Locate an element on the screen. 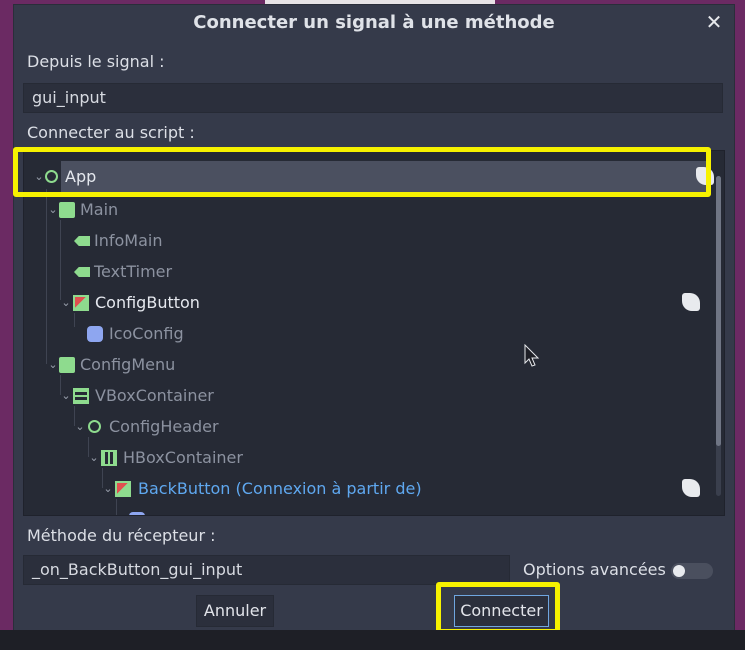 The width and height of the screenshot is (745, 650). tree-scrollbar-thumb is located at coordinates (718, 311).